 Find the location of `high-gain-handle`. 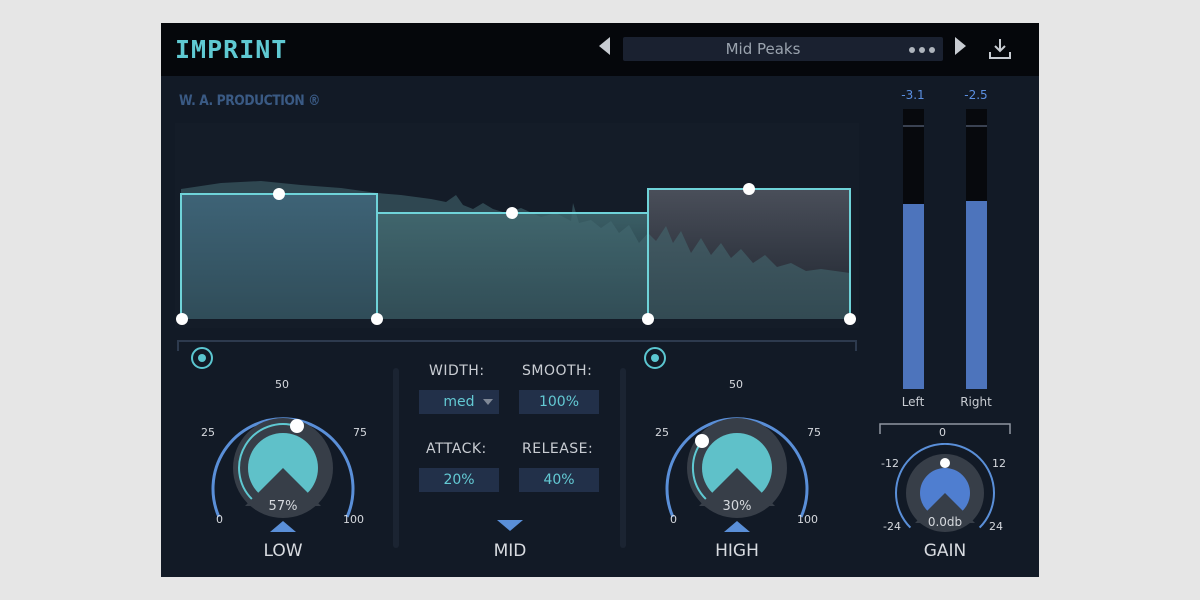

high-gain-handle is located at coordinates (749, 189).